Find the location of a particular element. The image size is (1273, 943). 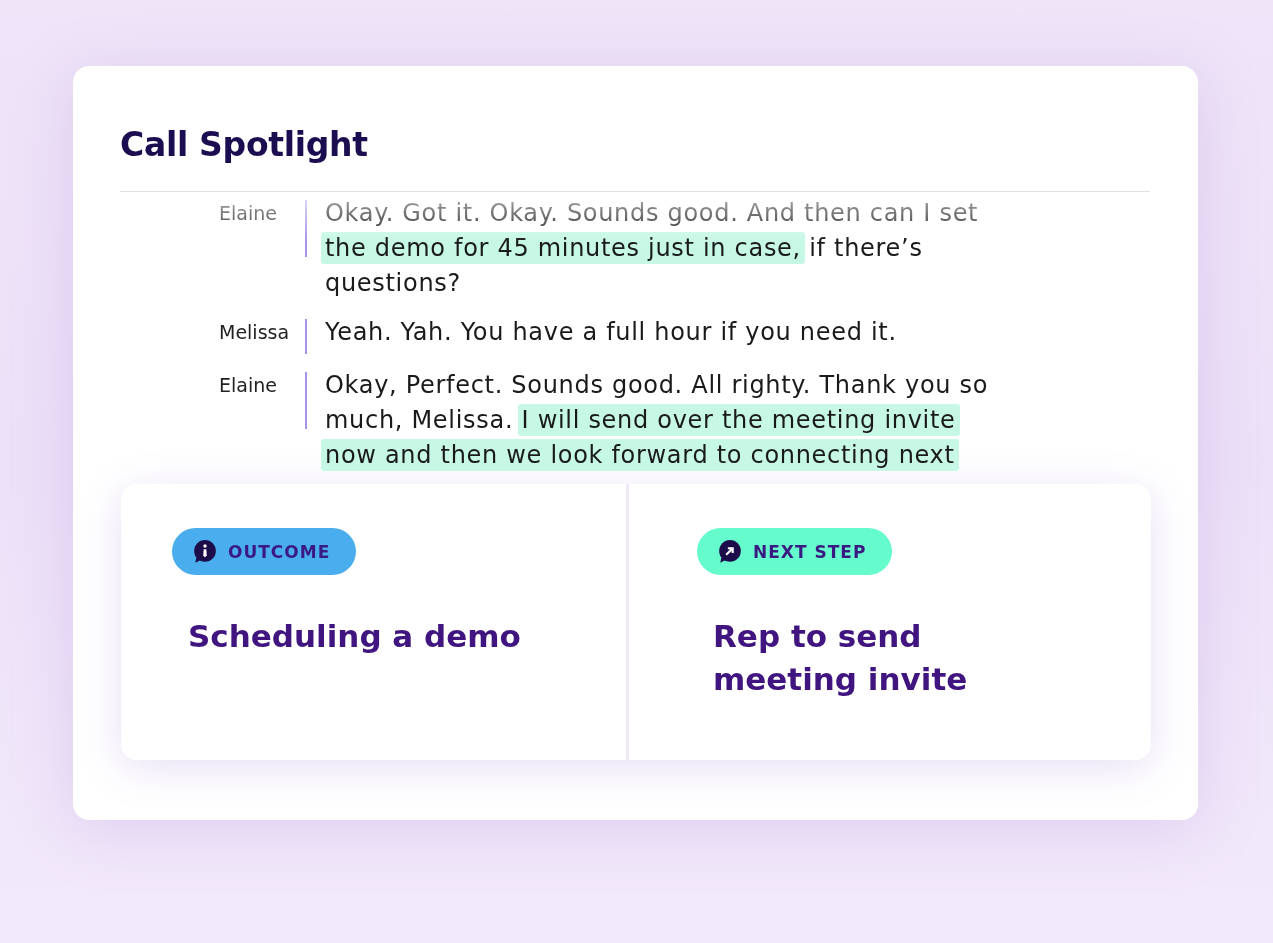

speaker-name: Melissa is located at coordinates (255, 332).